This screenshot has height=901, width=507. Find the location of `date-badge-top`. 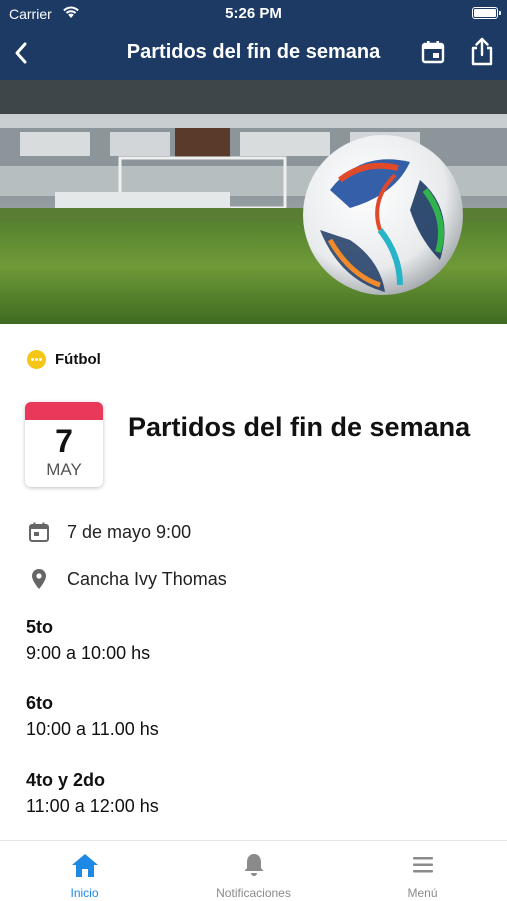

date-badge-top is located at coordinates (64, 411).